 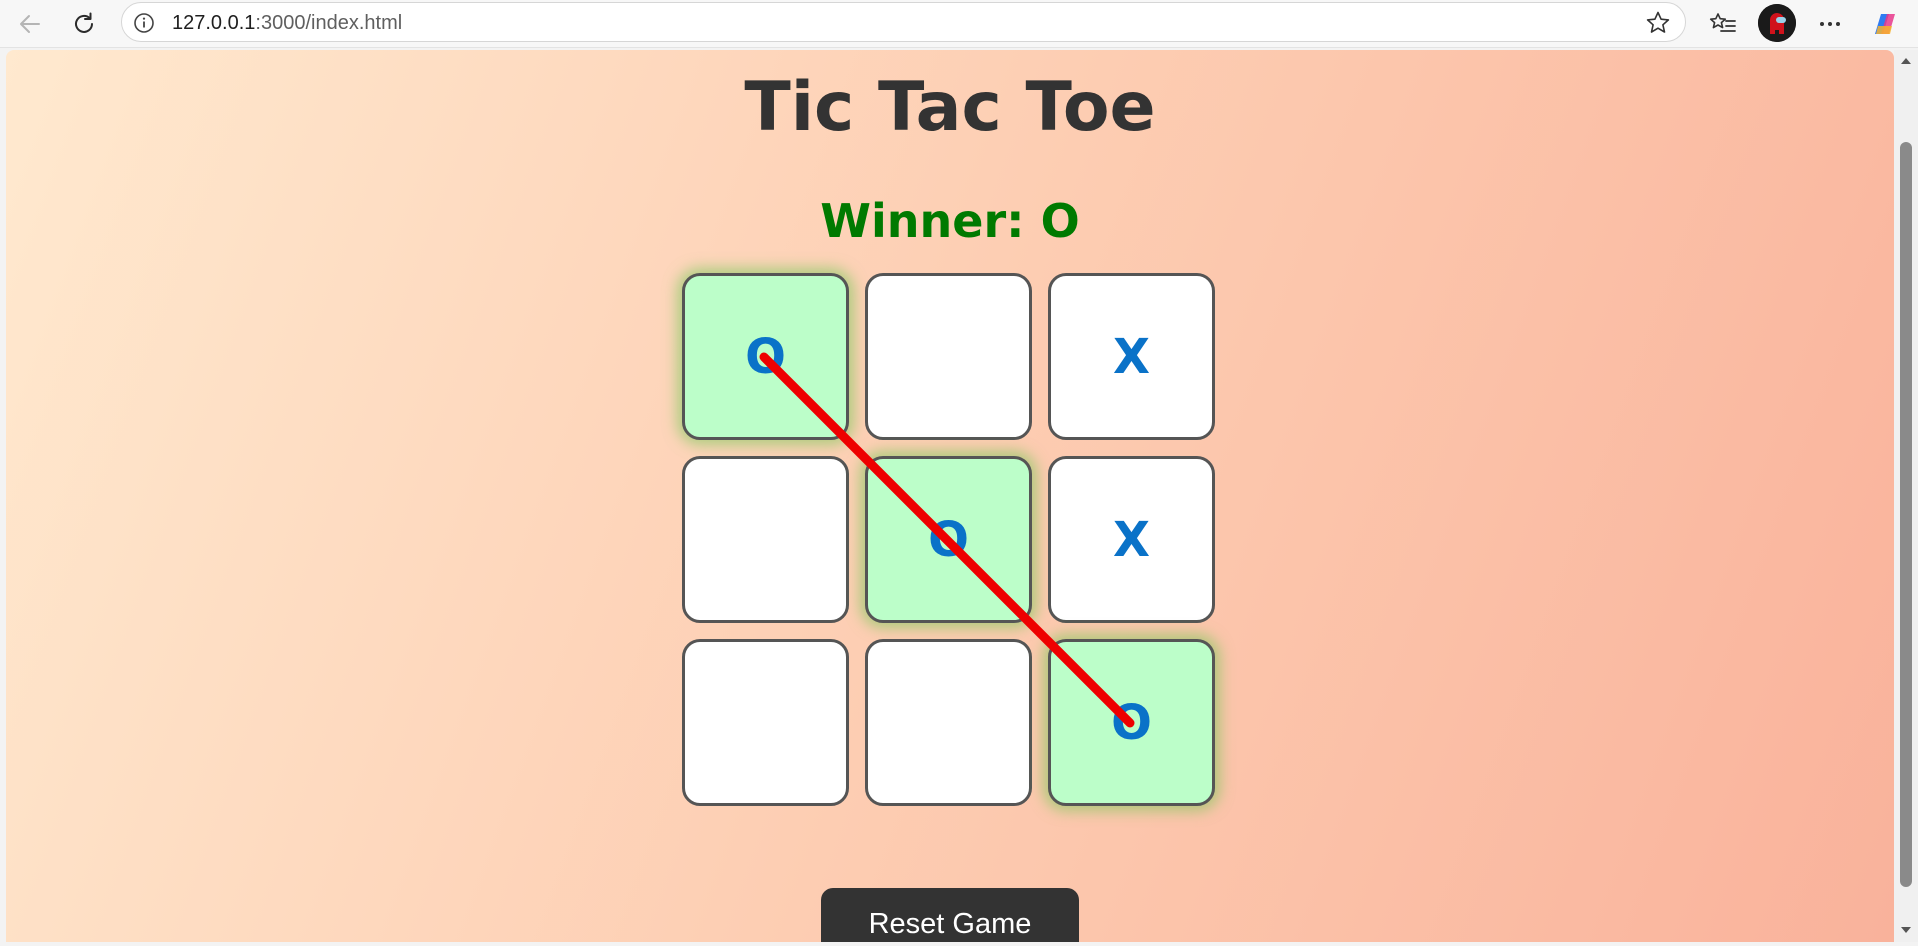 What do you see at coordinates (1777, 23) in the screenshot?
I see `profile-avatar` at bounding box center [1777, 23].